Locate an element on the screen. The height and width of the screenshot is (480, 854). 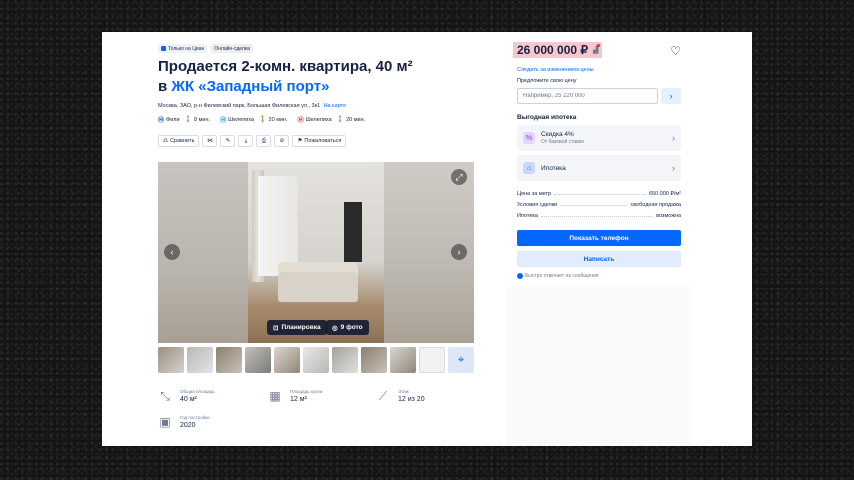
kitchen-icon: ▦ is located at coordinates (275, 396).